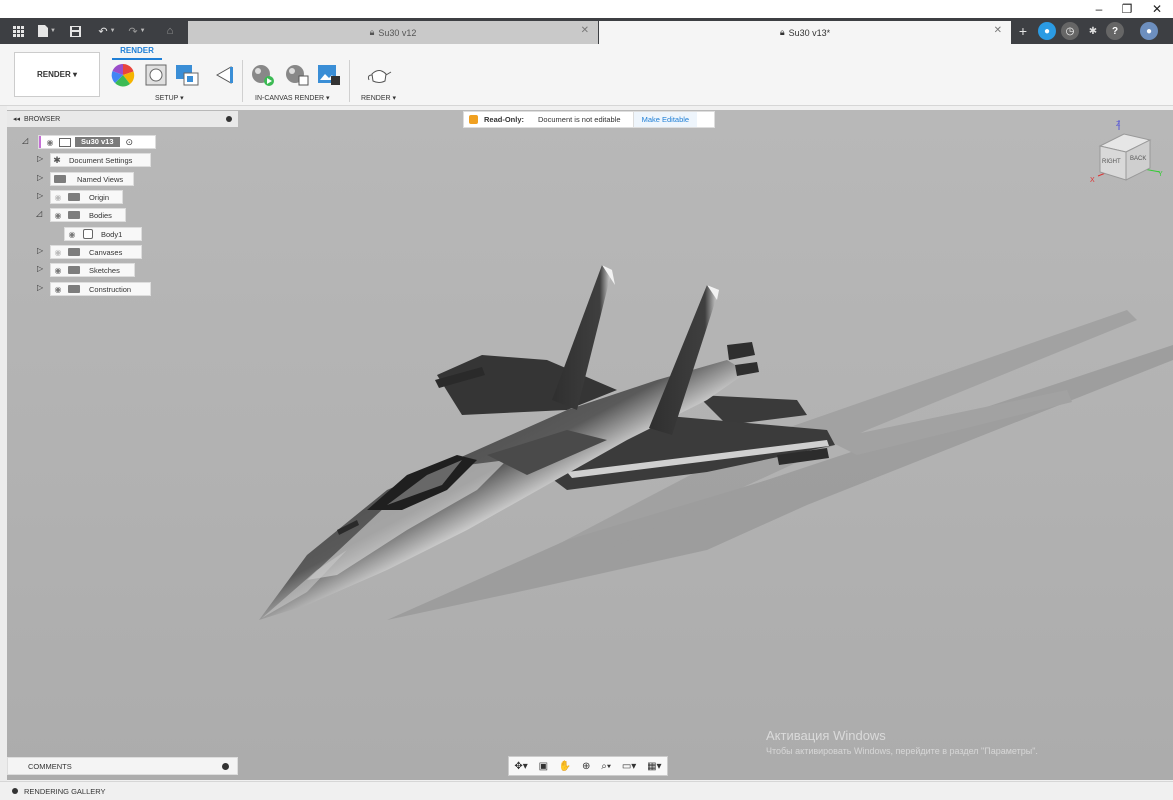 Image resolution: width=1173 pixels, height=800 pixels. What do you see at coordinates (86, 197) in the screenshot?
I see `tree-item-origin: ◉ Origin` at bounding box center [86, 197].